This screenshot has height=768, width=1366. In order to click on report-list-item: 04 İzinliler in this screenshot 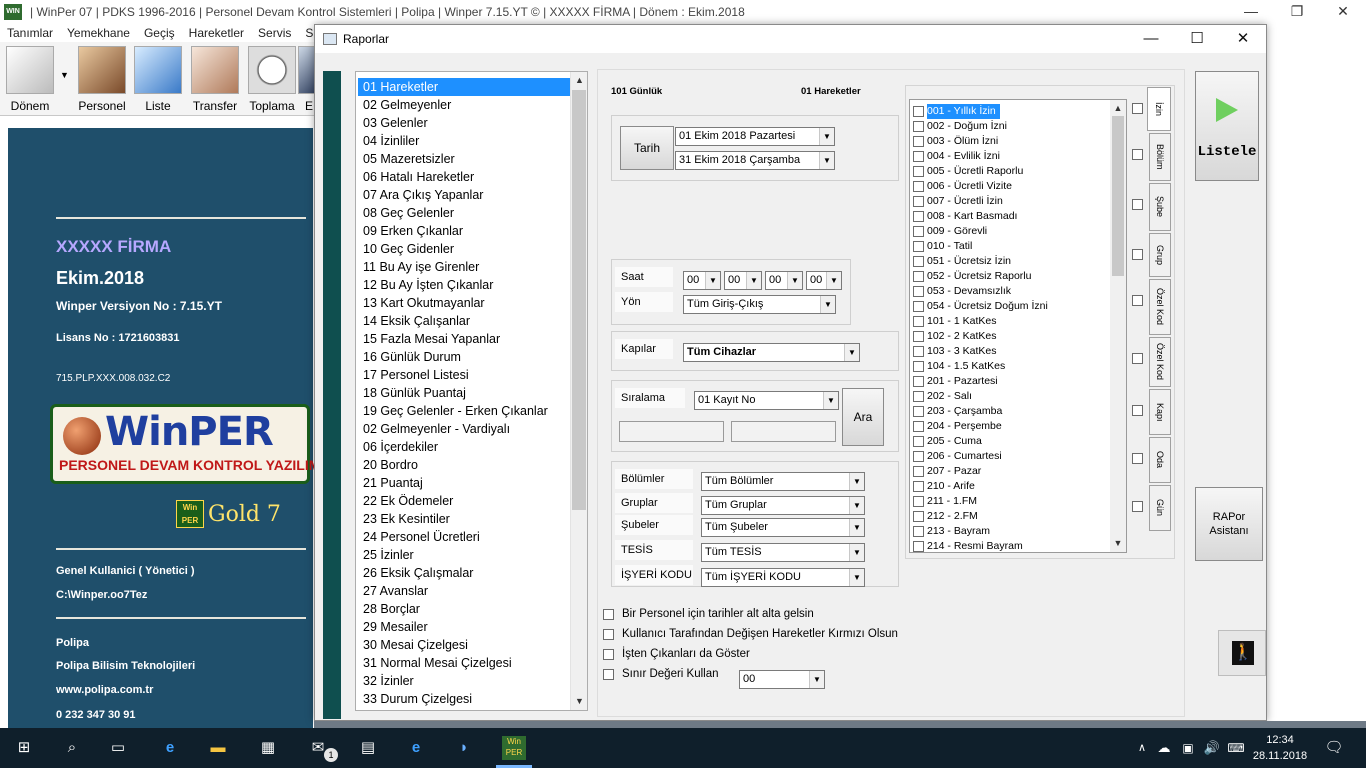, I will do `click(464, 141)`.